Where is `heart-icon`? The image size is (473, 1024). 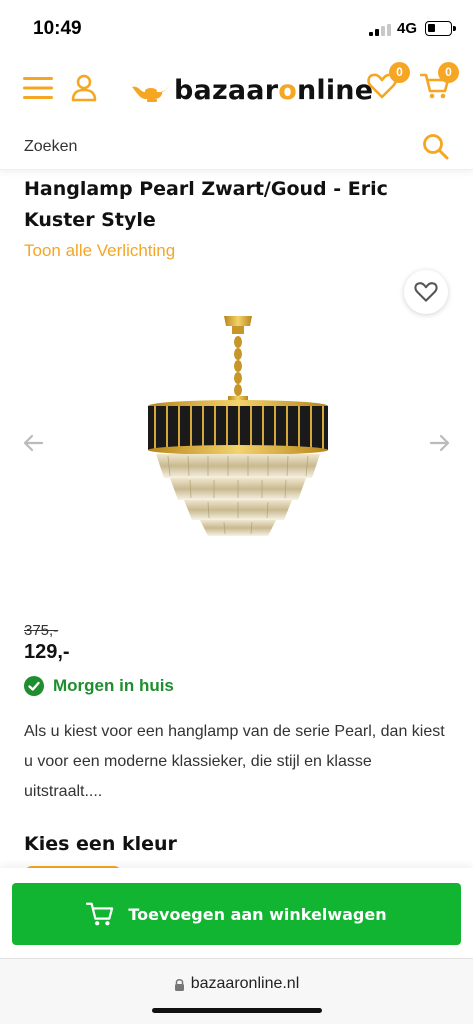
heart-icon is located at coordinates (426, 292).